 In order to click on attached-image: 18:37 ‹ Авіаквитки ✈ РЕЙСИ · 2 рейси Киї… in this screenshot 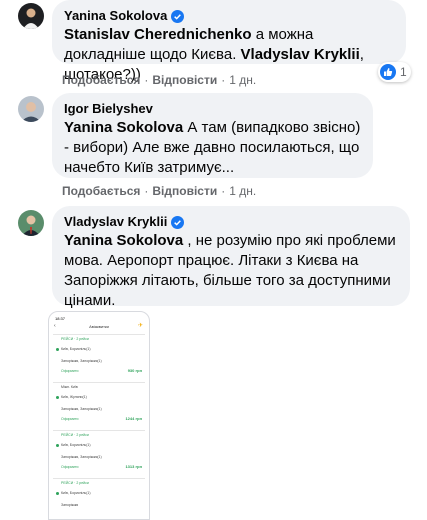, I will do `click(99, 415)`.